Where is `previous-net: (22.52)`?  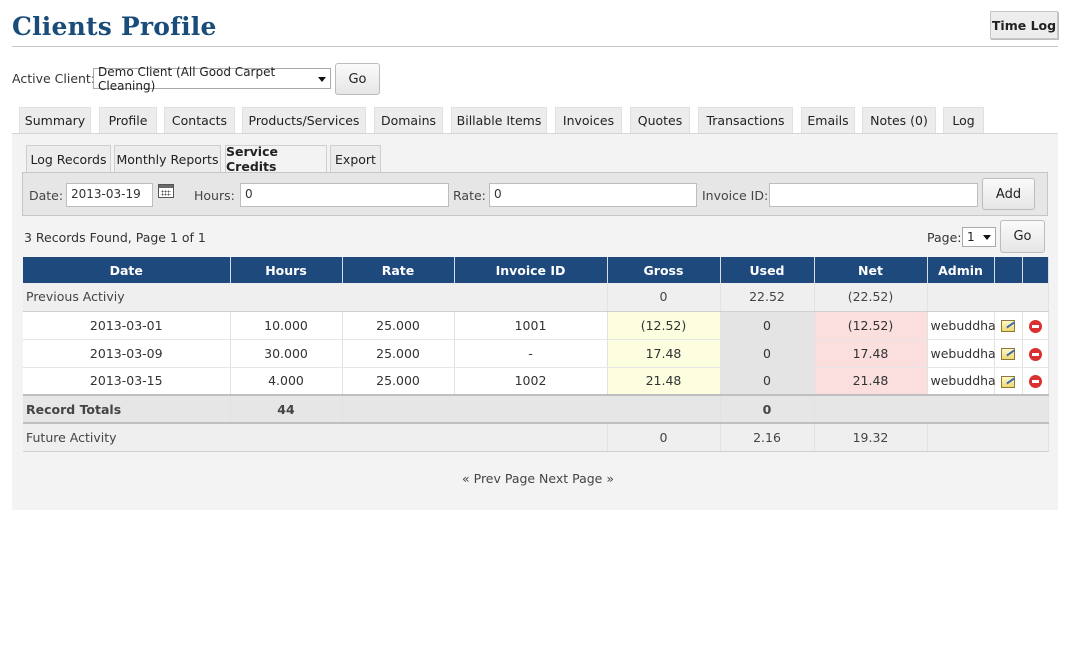 previous-net: (22.52) is located at coordinates (871, 297).